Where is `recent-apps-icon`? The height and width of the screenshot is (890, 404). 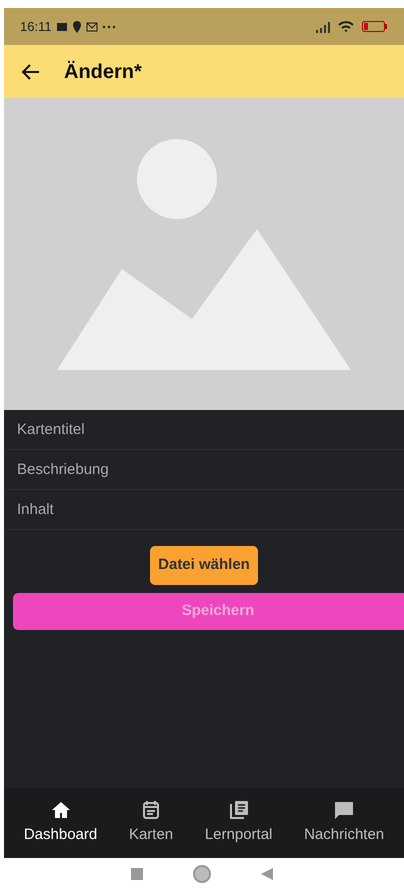
recent-apps-icon is located at coordinates (137, 874).